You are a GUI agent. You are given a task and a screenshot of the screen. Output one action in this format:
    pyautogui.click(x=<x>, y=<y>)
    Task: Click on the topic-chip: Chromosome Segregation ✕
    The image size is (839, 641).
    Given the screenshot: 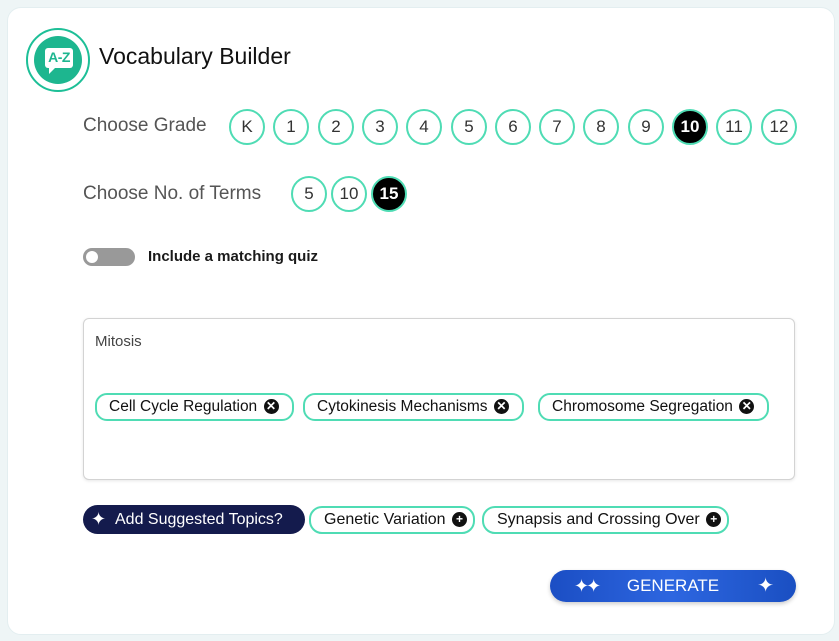 What is the action you would take?
    pyautogui.click(x=654, y=407)
    